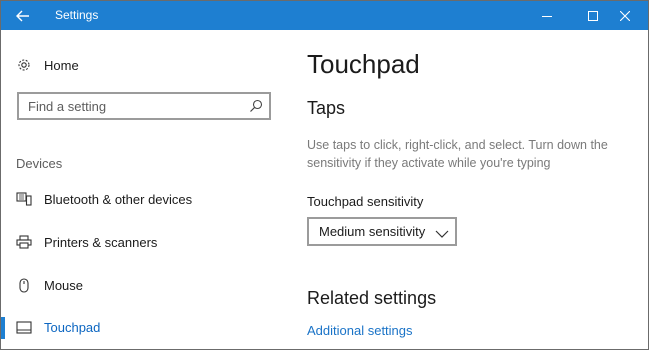  I want to click on taps-heading: Taps, so click(326, 108).